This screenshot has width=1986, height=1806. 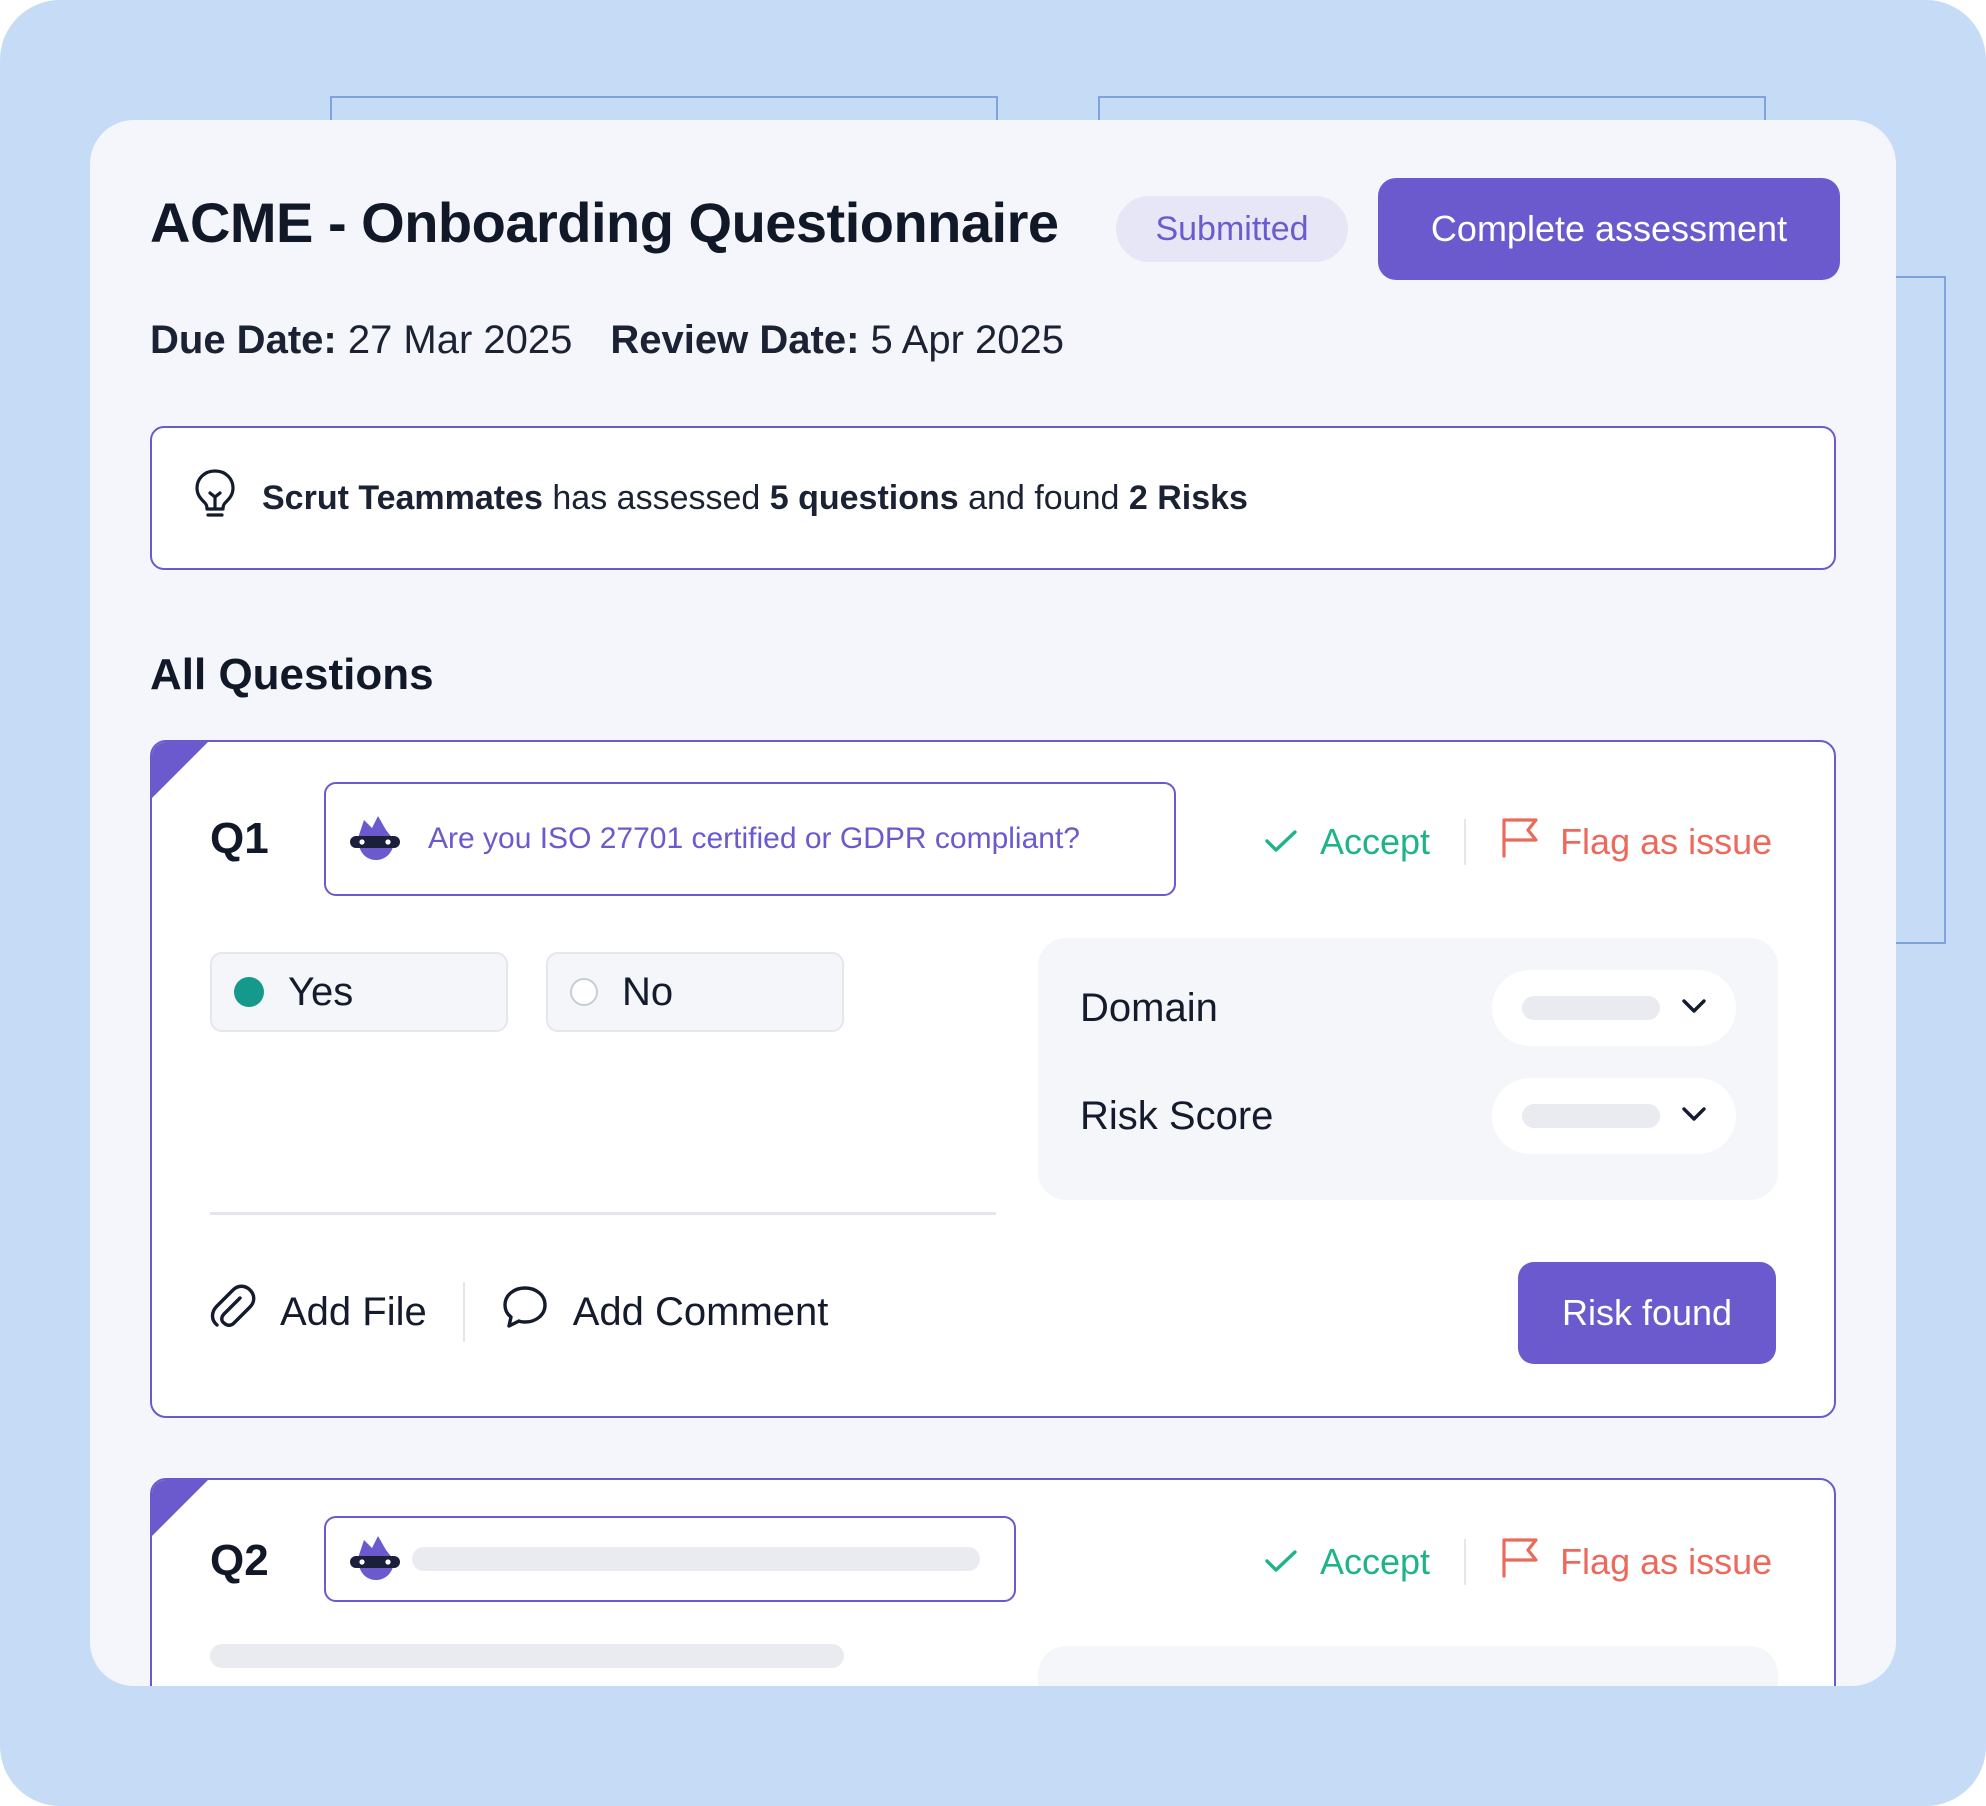 What do you see at coordinates (243, 340) in the screenshot?
I see `due-date-label: Due Date:` at bounding box center [243, 340].